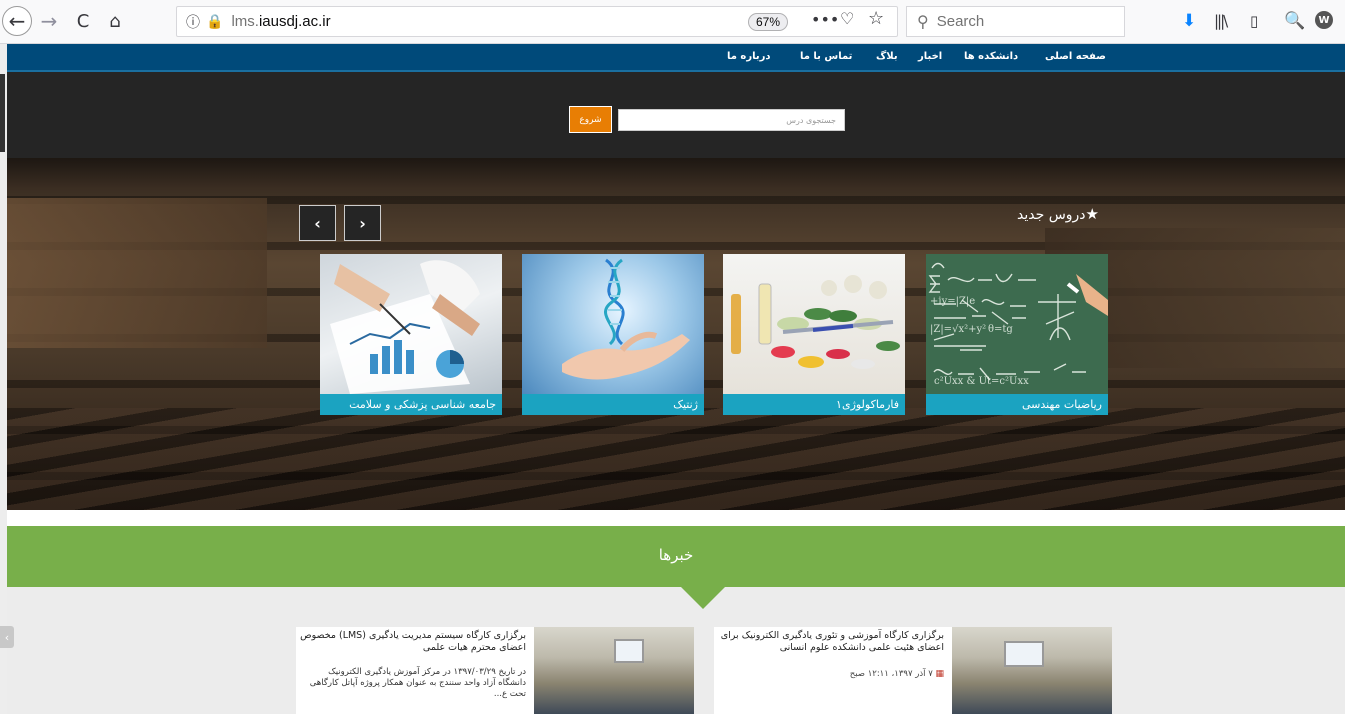  Describe the element at coordinates (626, 319) in the screenshot. I see `dna-hand-illustration` at that location.